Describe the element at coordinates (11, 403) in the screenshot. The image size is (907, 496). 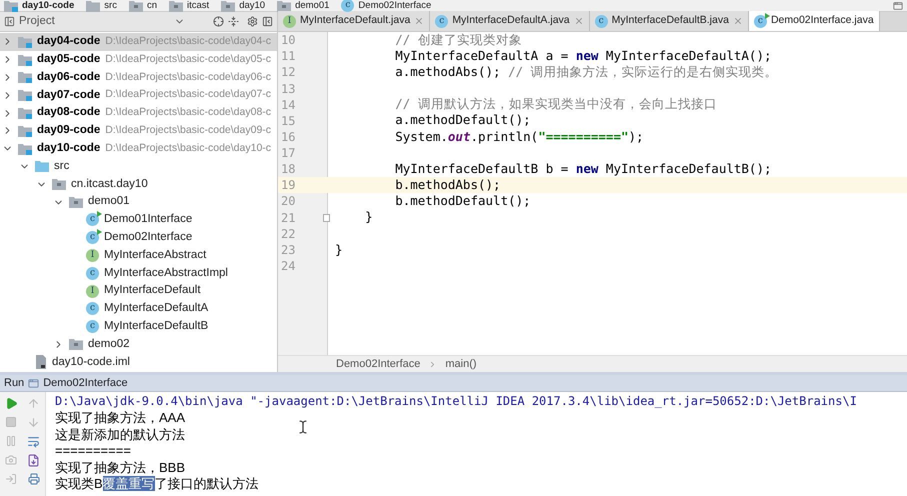
I see `run-icon` at that location.